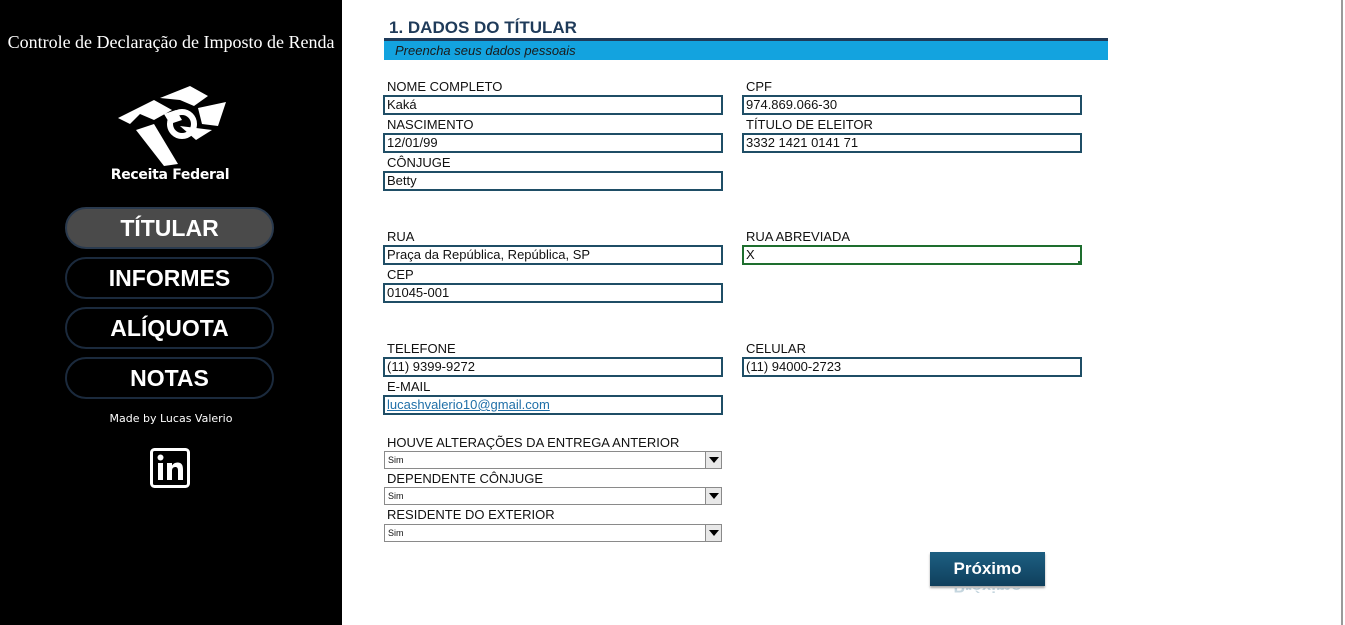 Image resolution: width=1345 pixels, height=625 pixels. I want to click on rua-abreviada-value: X, so click(750, 254).